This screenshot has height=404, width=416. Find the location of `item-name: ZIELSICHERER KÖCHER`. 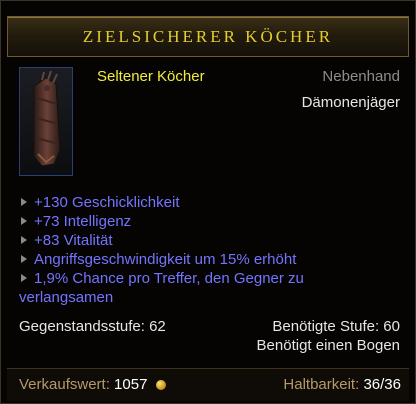

item-name: ZIELSICHERER KÖCHER is located at coordinates (208, 36).